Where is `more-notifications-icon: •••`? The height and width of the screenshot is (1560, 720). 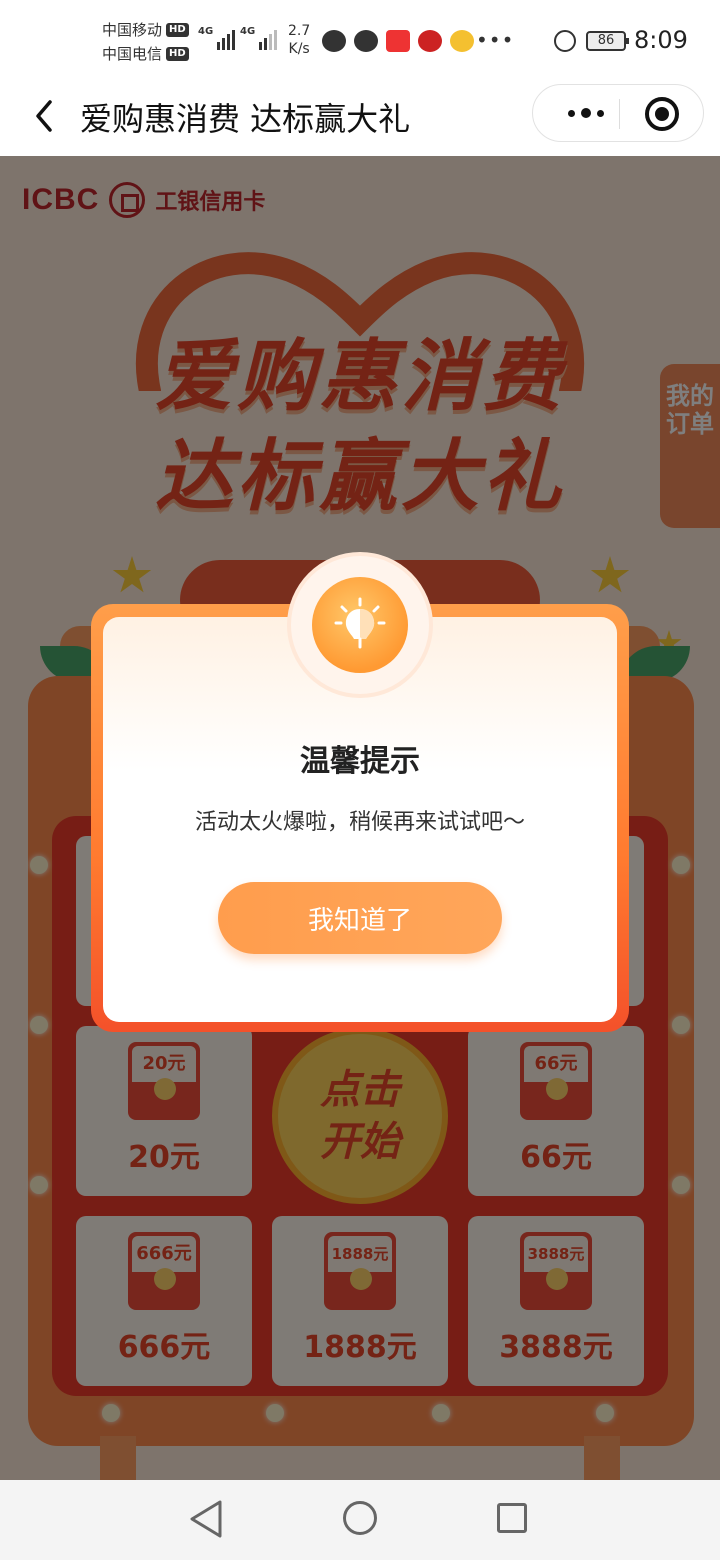 more-notifications-icon: ••• is located at coordinates (495, 40).